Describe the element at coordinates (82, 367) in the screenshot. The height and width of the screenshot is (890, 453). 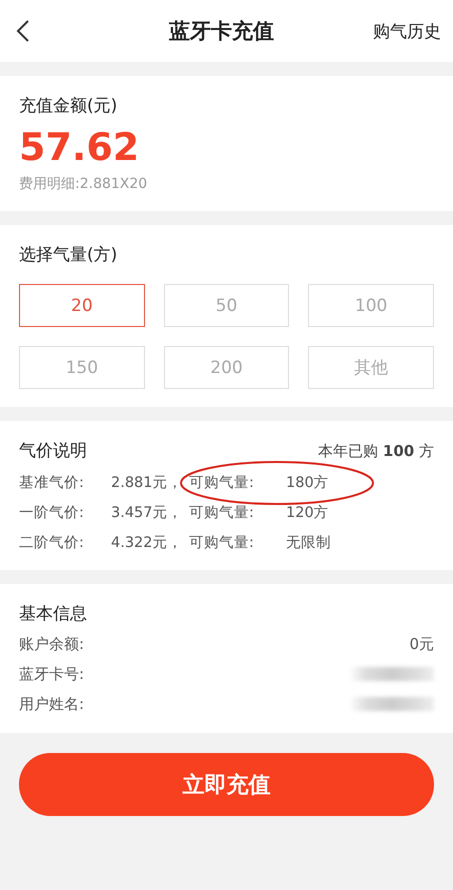
I see `volume-option: 150` at that location.